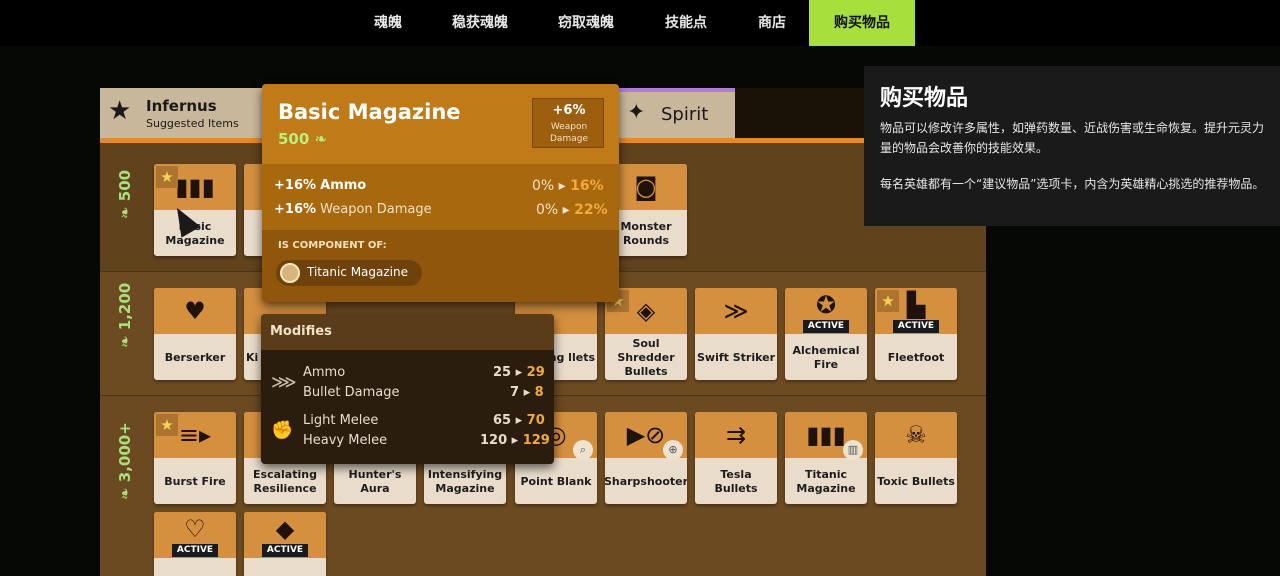 This screenshot has width=1280, height=576. Describe the element at coordinates (586, 23) in the screenshot. I see `tab-steal-souls: 窃取魂魄` at that location.